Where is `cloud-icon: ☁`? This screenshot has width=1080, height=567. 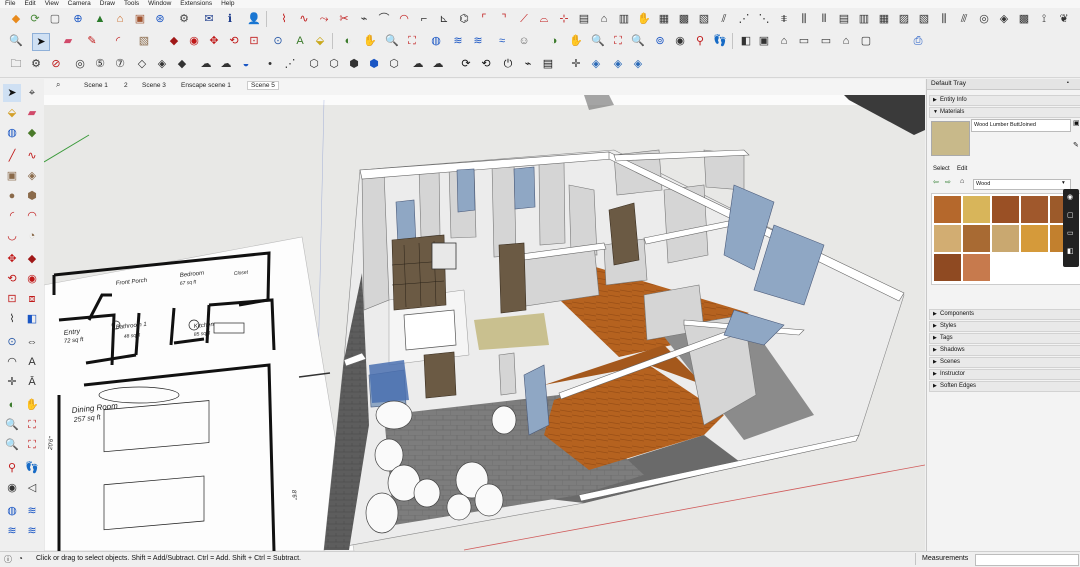
cloud-icon: ☁ is located at coordinates (206, 64).